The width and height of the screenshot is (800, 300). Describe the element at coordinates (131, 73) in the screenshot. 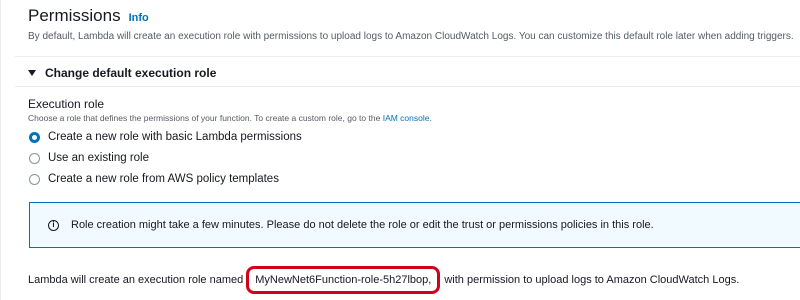

I see `expander-label: Change default execution role` at that location.